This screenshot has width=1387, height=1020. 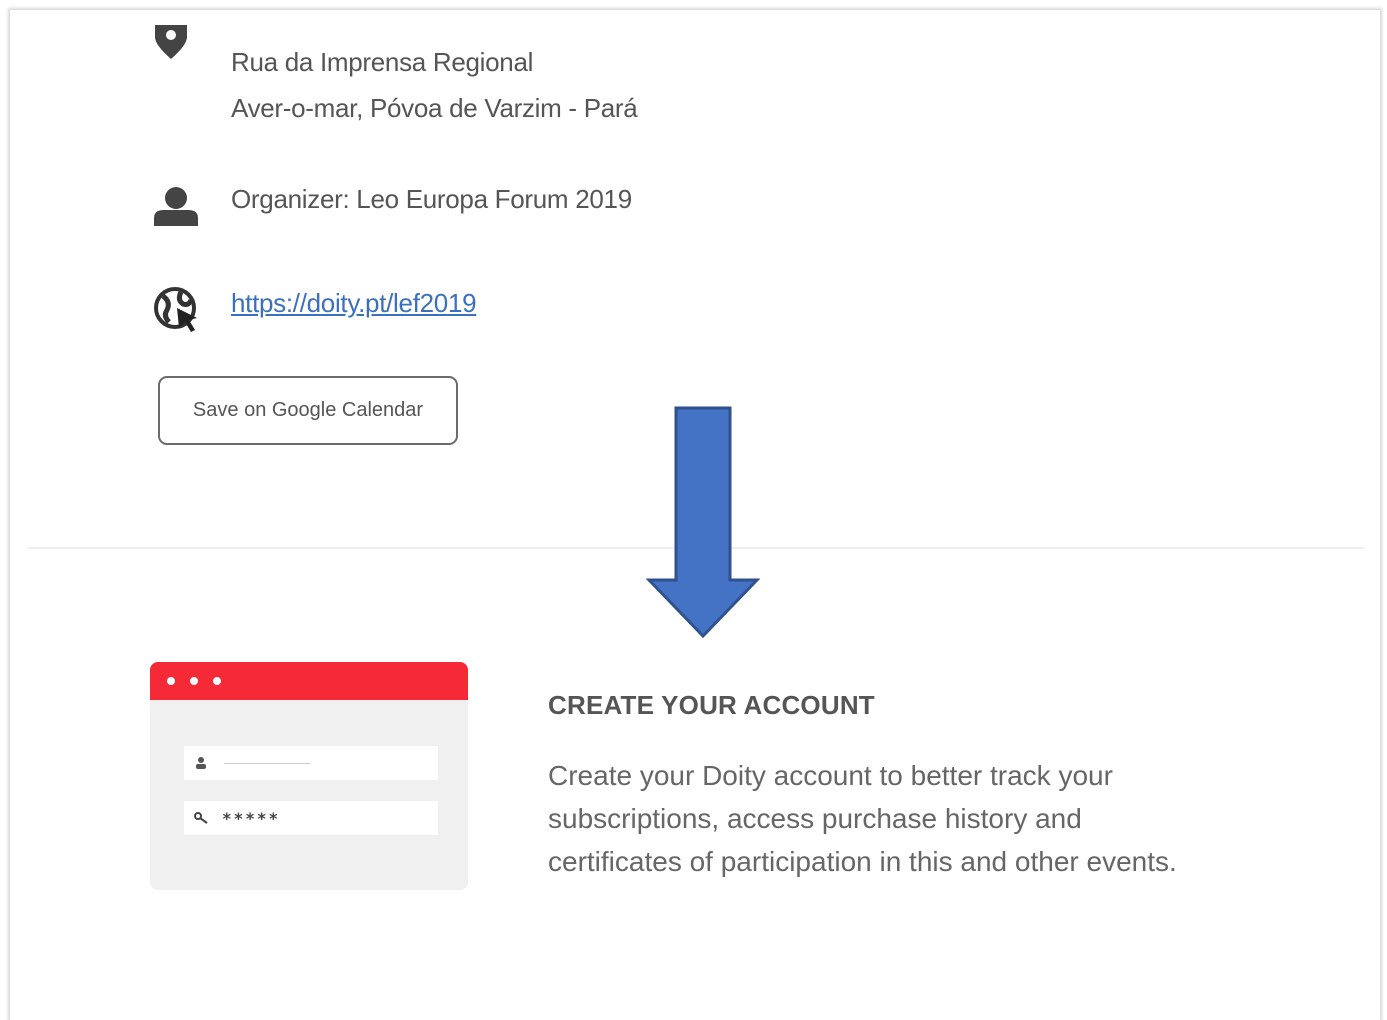 What do you see at coordinates (251, 818) in the screenshot?
I see `illustration-password-mask: *****` at bounding box center [251, 818].